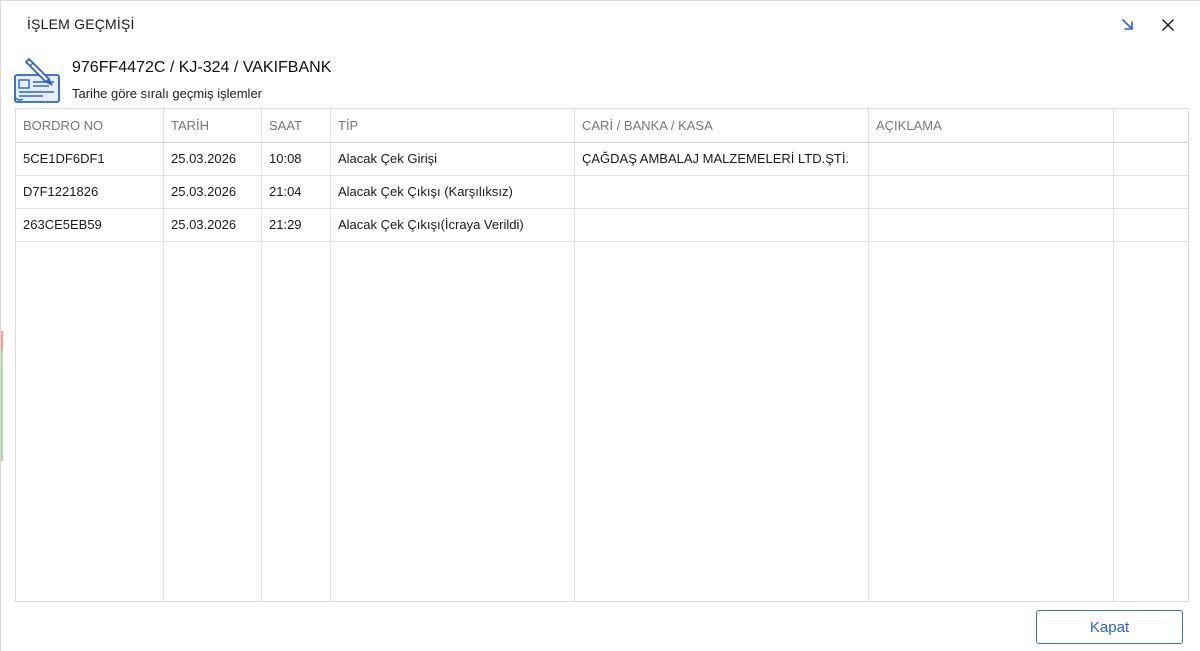 Image resolution: width=1200 pixels, height=651 pixels. What do you see at coordinates (991, 125) in the screenshot?
I see `column-header-aciklama: AÇIKLAMA` at bounding box center [991, 125].